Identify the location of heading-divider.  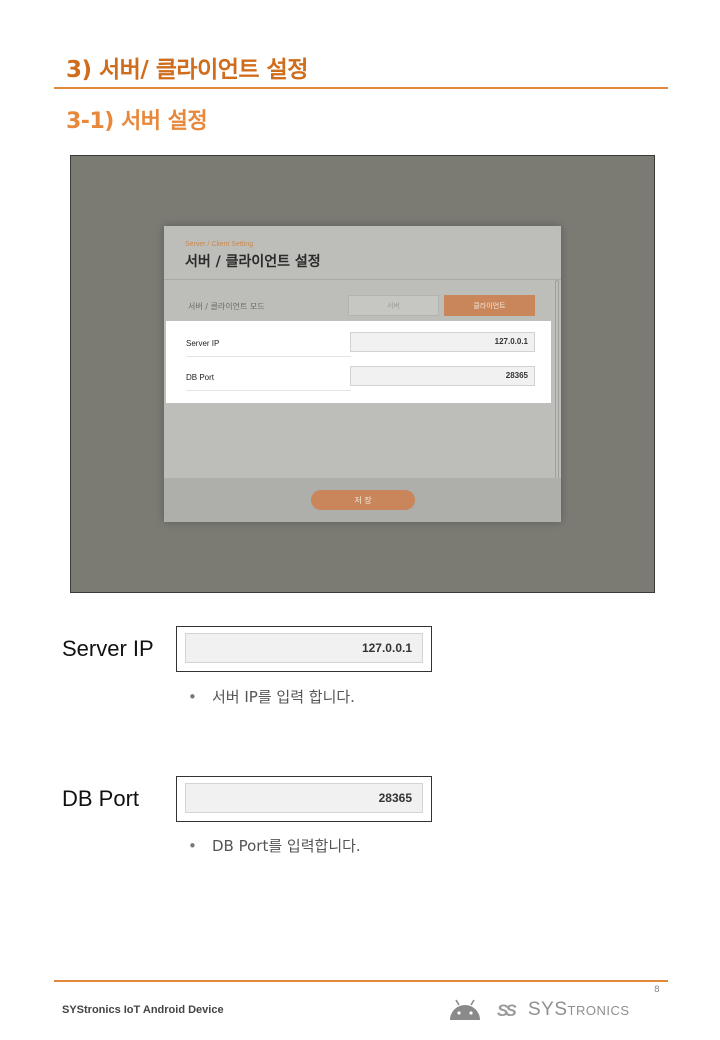
(361, 88).